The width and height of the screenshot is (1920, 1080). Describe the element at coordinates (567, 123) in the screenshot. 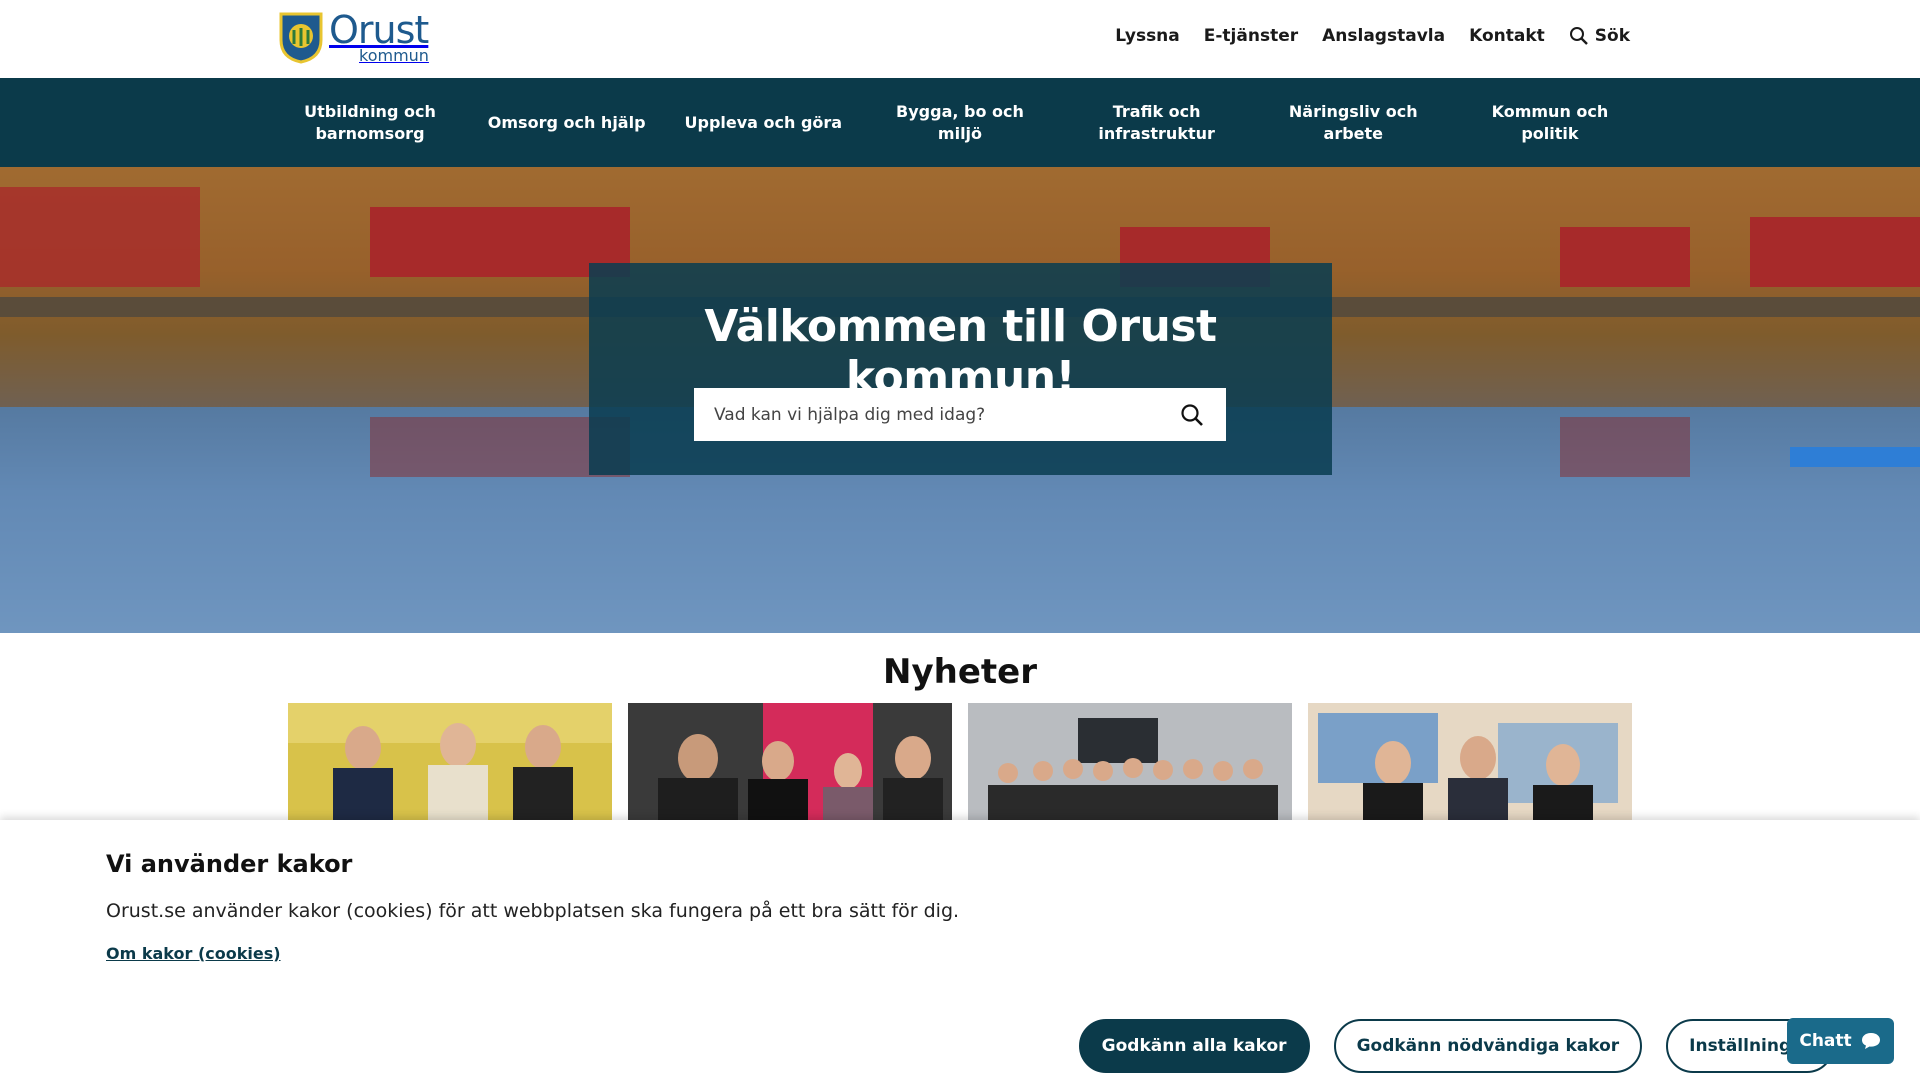

I see `nav-item-omsorg: Omsorg och hjälp` at that location.